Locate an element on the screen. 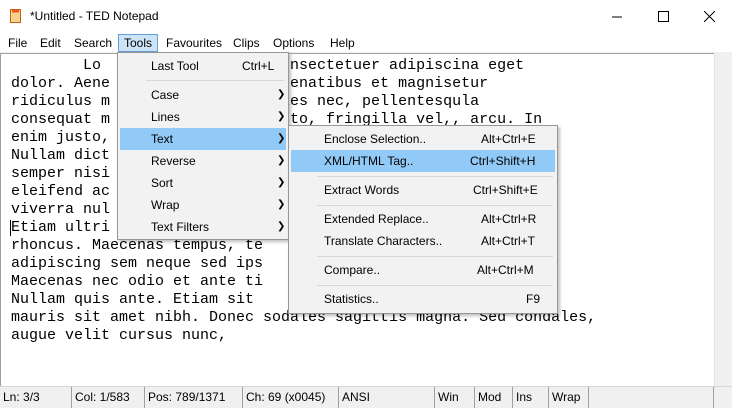 Image resolution: width=732 pixels, height=408 pixels. shortcut-label: Alt+Ctrl+R is located at coordinates (509, 219).